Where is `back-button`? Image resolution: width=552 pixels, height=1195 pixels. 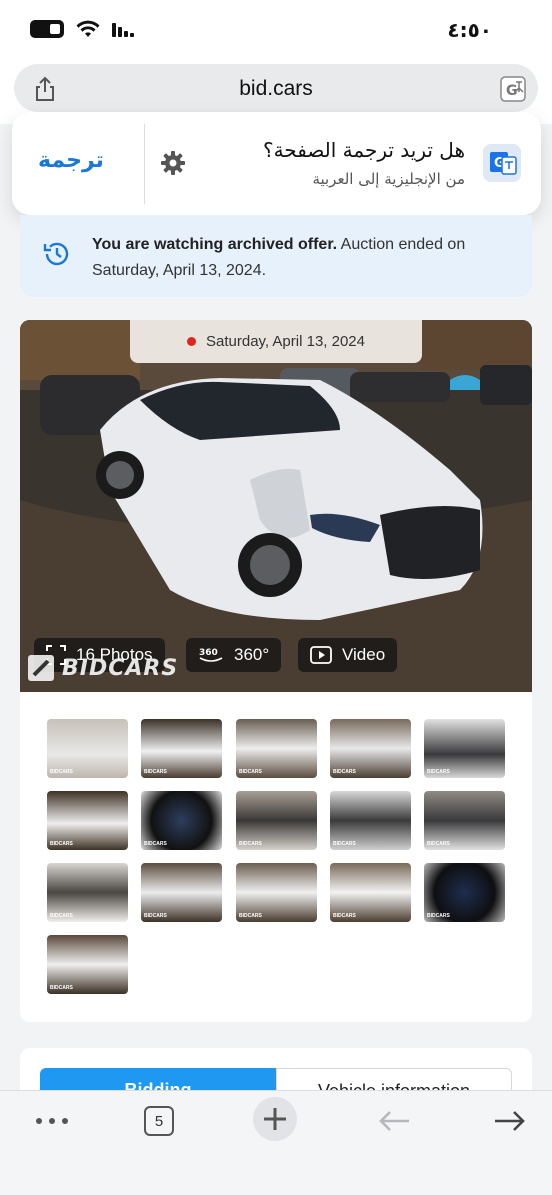
back-button is located at coordinates (394, 1121).